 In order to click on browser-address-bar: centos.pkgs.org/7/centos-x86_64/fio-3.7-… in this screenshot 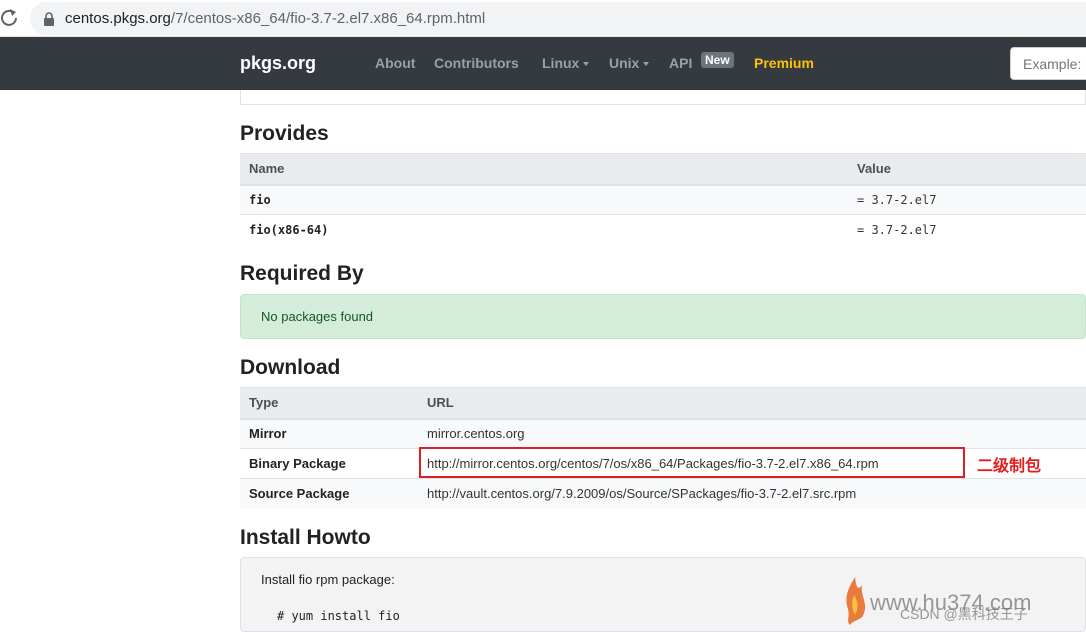, I will do `click(543, 18)`.